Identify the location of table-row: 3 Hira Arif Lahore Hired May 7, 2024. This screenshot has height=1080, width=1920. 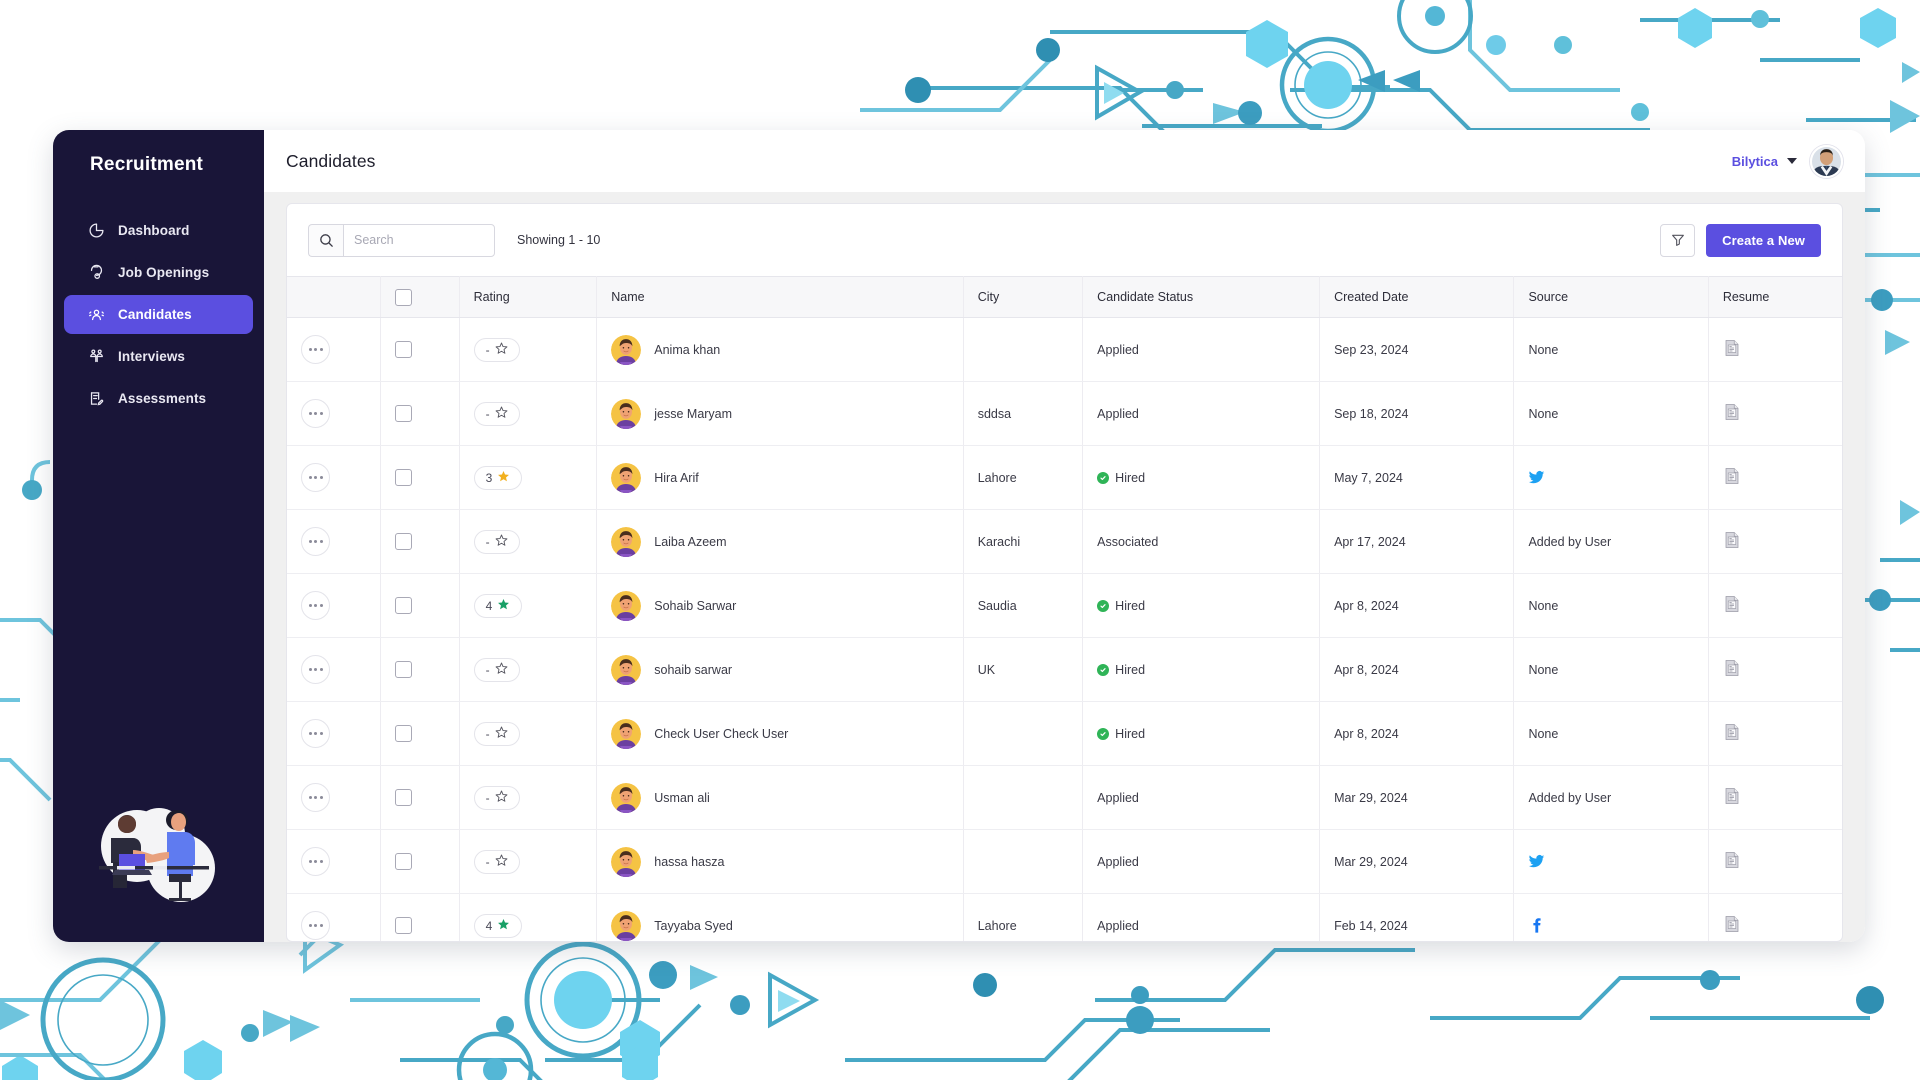
(1064, 477).